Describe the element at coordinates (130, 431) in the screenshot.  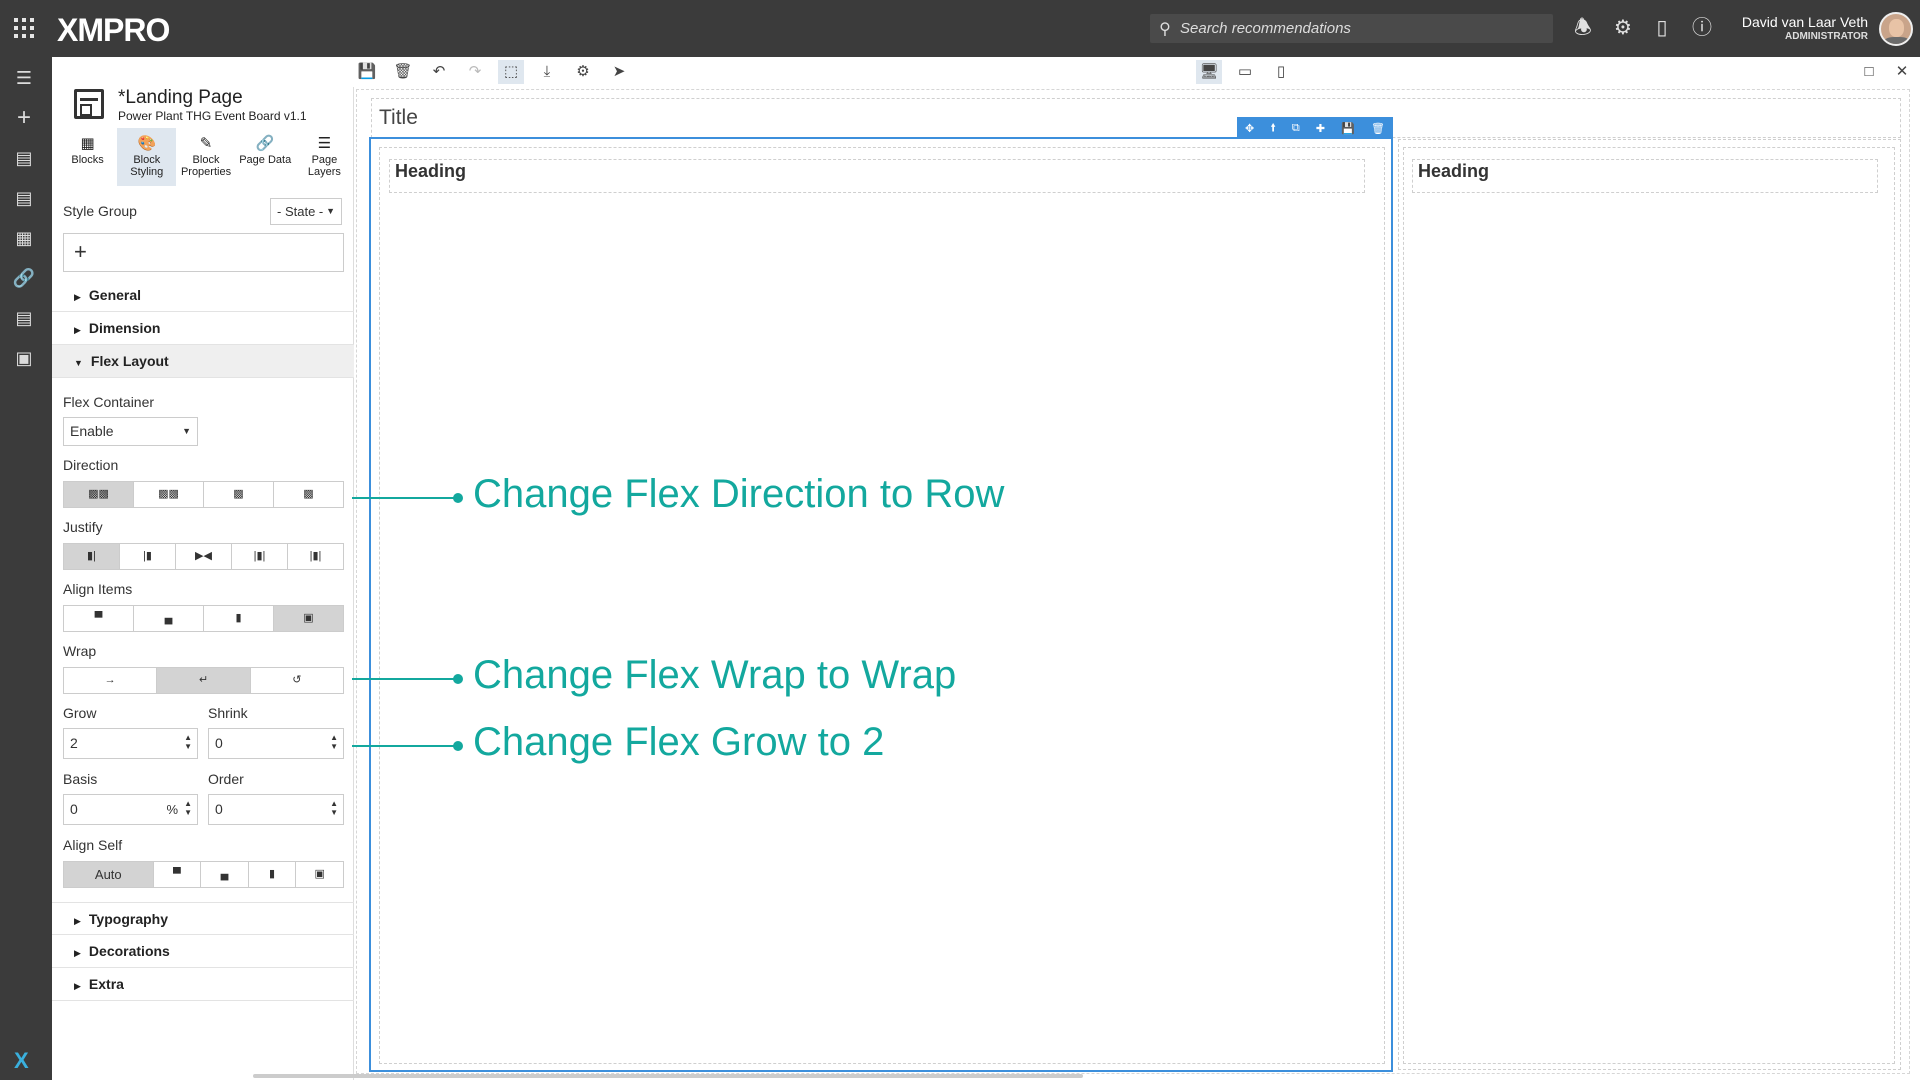
I see `flex-container-select: Enable ▼` at that location.